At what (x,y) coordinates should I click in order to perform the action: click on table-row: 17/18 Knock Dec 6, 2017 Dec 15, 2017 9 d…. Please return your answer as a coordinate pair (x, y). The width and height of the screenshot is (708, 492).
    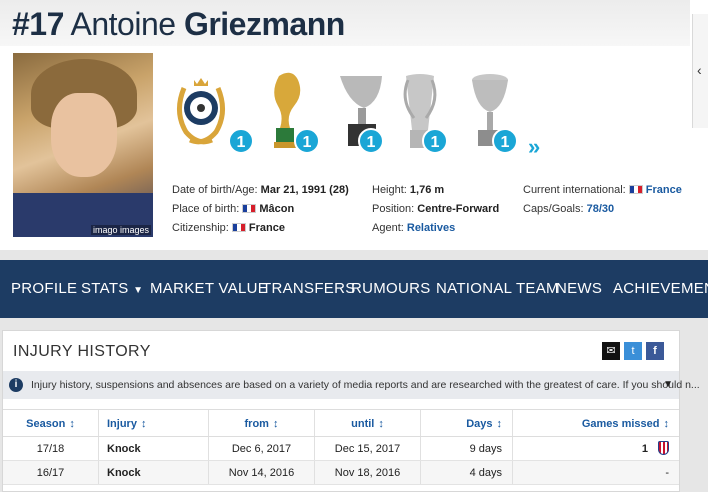
    Looking at the image, I should click on (341, 449).